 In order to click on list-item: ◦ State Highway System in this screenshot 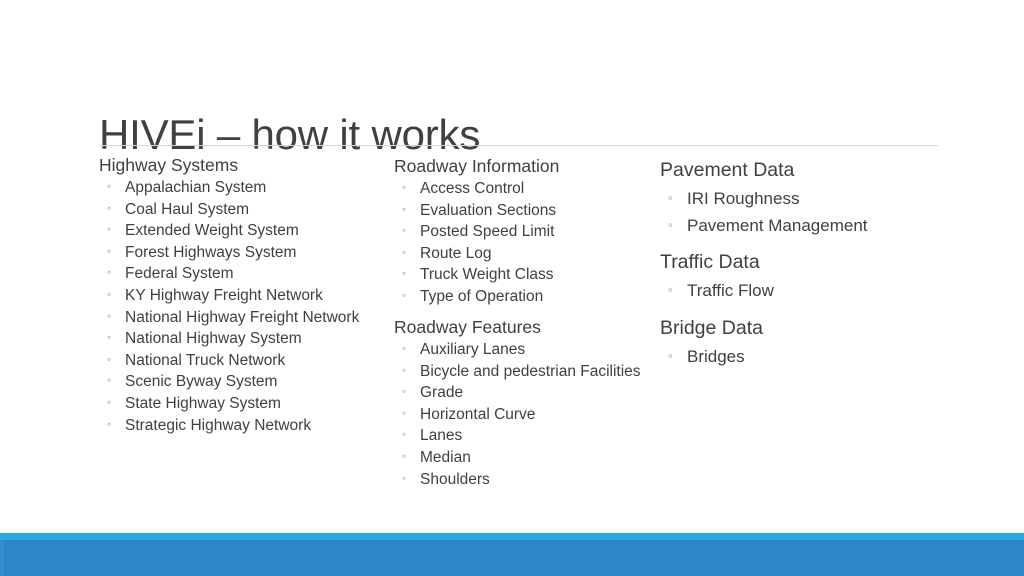, I will do `click(244, 404)`.